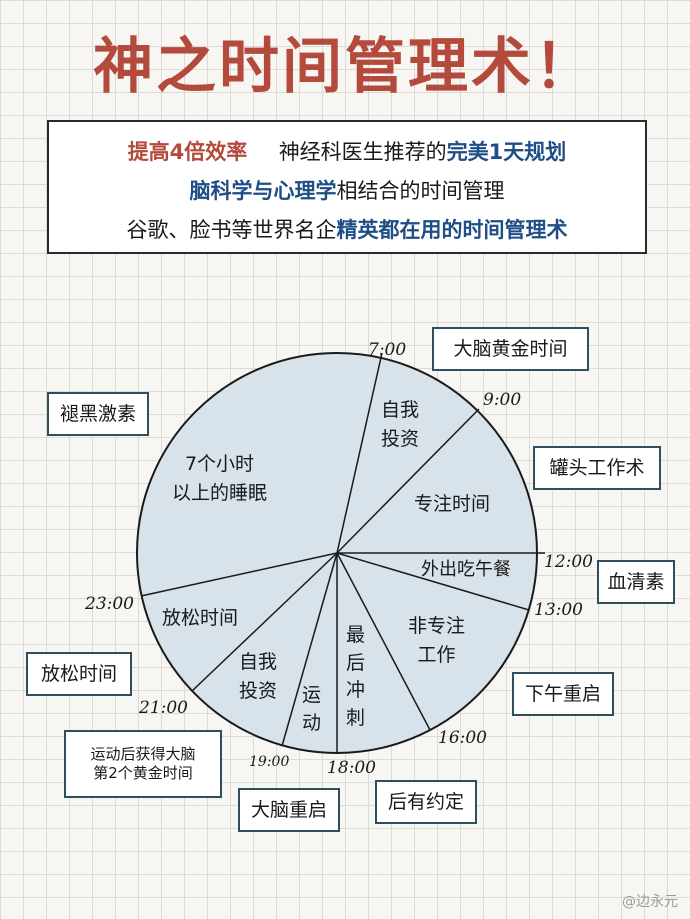 This screenshot has height=919, width=690. I want to click on segment-final-2: 后, so click(356, 662).